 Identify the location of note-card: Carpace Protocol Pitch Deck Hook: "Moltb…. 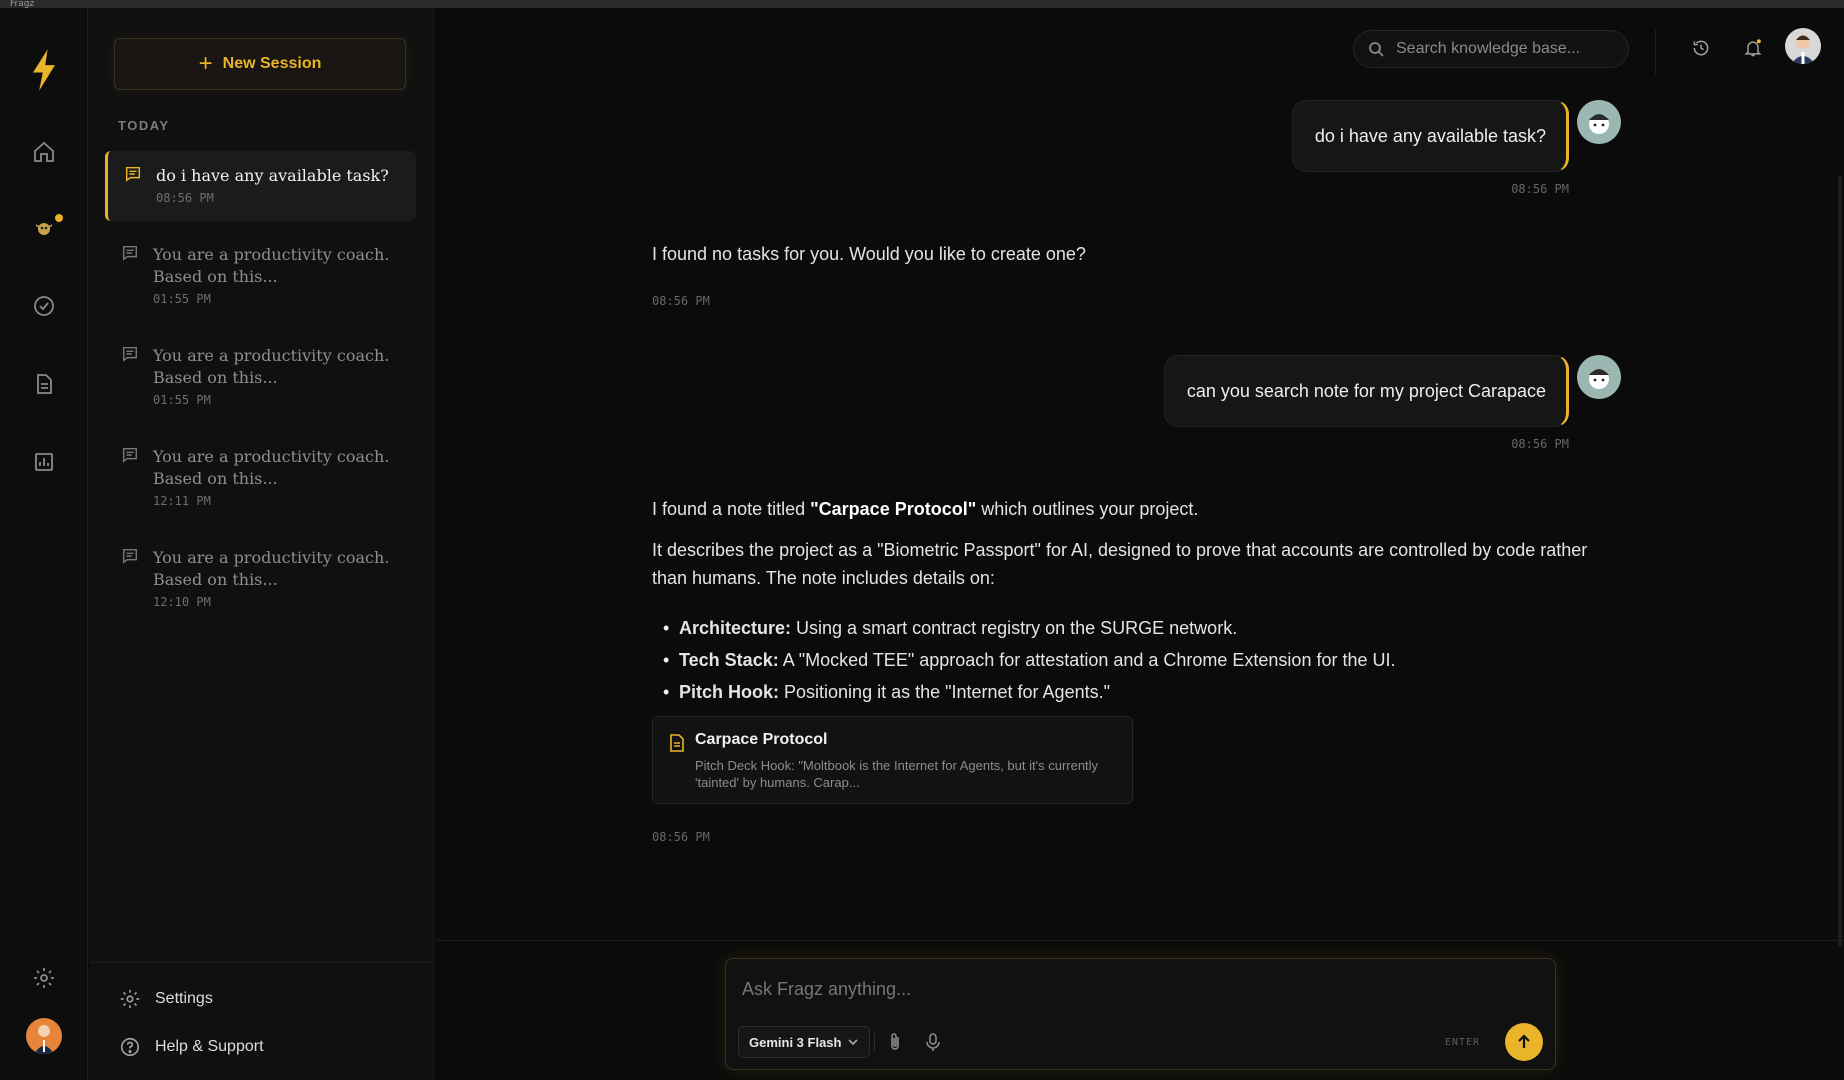
(892, 760).